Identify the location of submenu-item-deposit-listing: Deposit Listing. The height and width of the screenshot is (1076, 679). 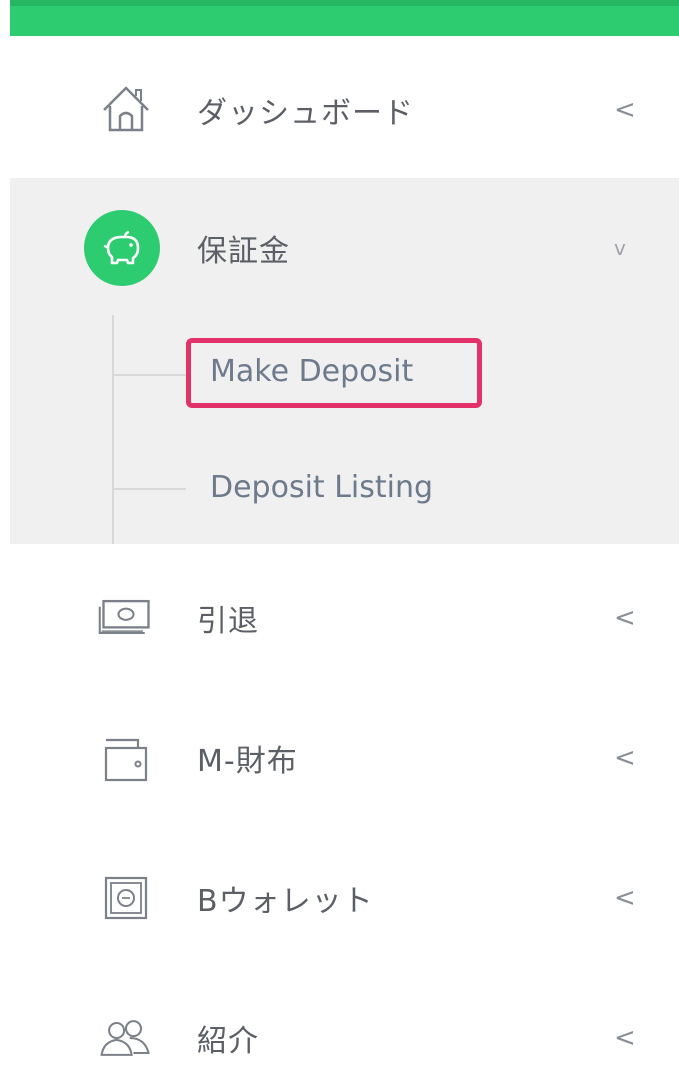
(321, 487).